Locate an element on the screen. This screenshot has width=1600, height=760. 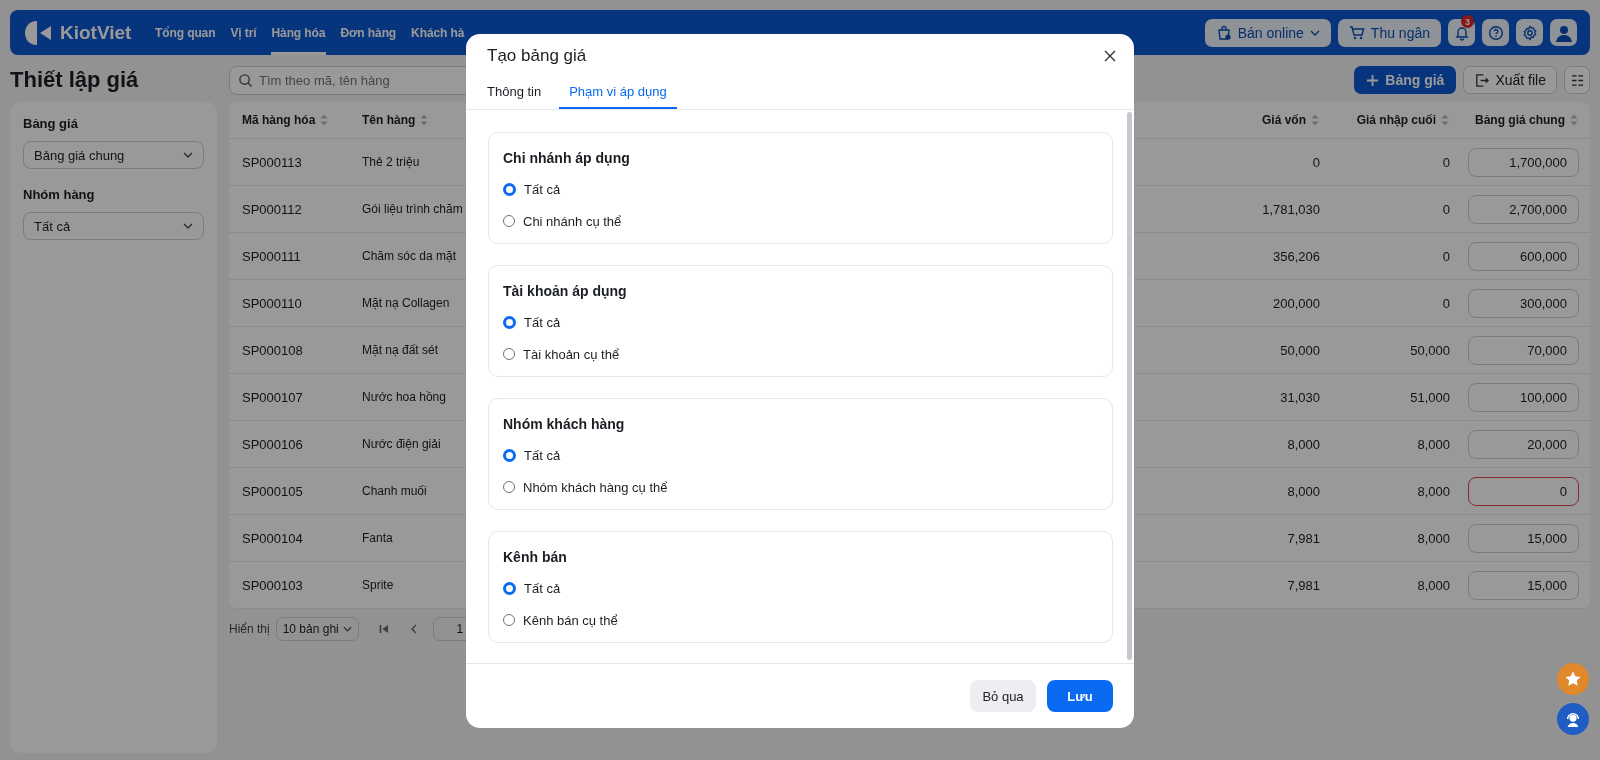
table-cell-text: SP000104 is located at coordinates (272, 538).